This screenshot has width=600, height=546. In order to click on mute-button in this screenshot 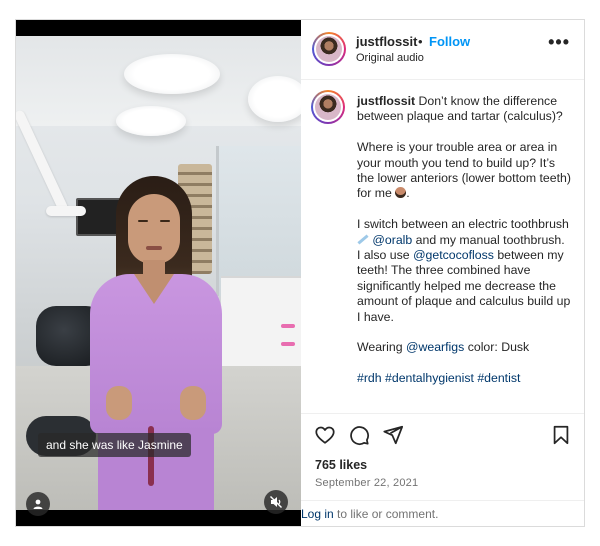, I will do `click(276, 502)`.